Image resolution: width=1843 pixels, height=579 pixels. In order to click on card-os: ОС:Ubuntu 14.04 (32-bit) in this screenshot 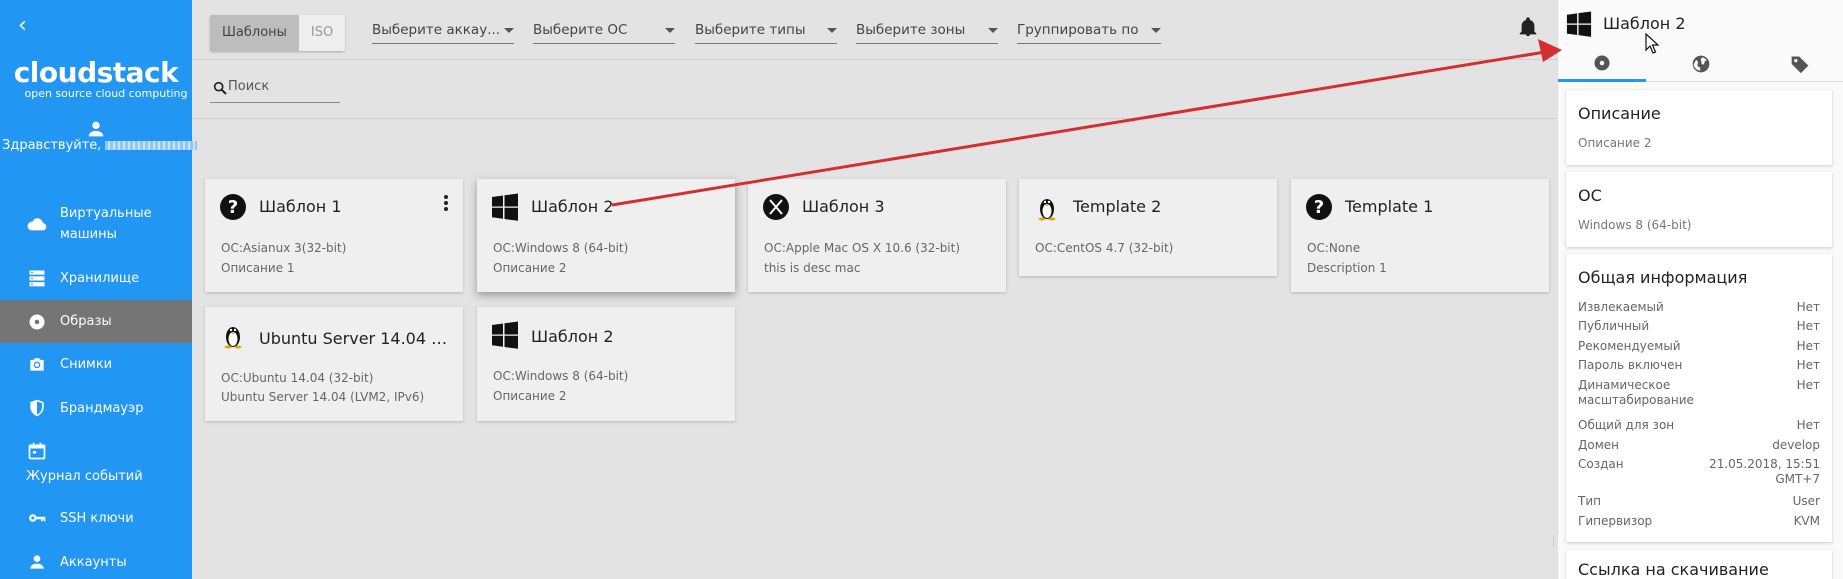, I will do `click(297, 378)`.